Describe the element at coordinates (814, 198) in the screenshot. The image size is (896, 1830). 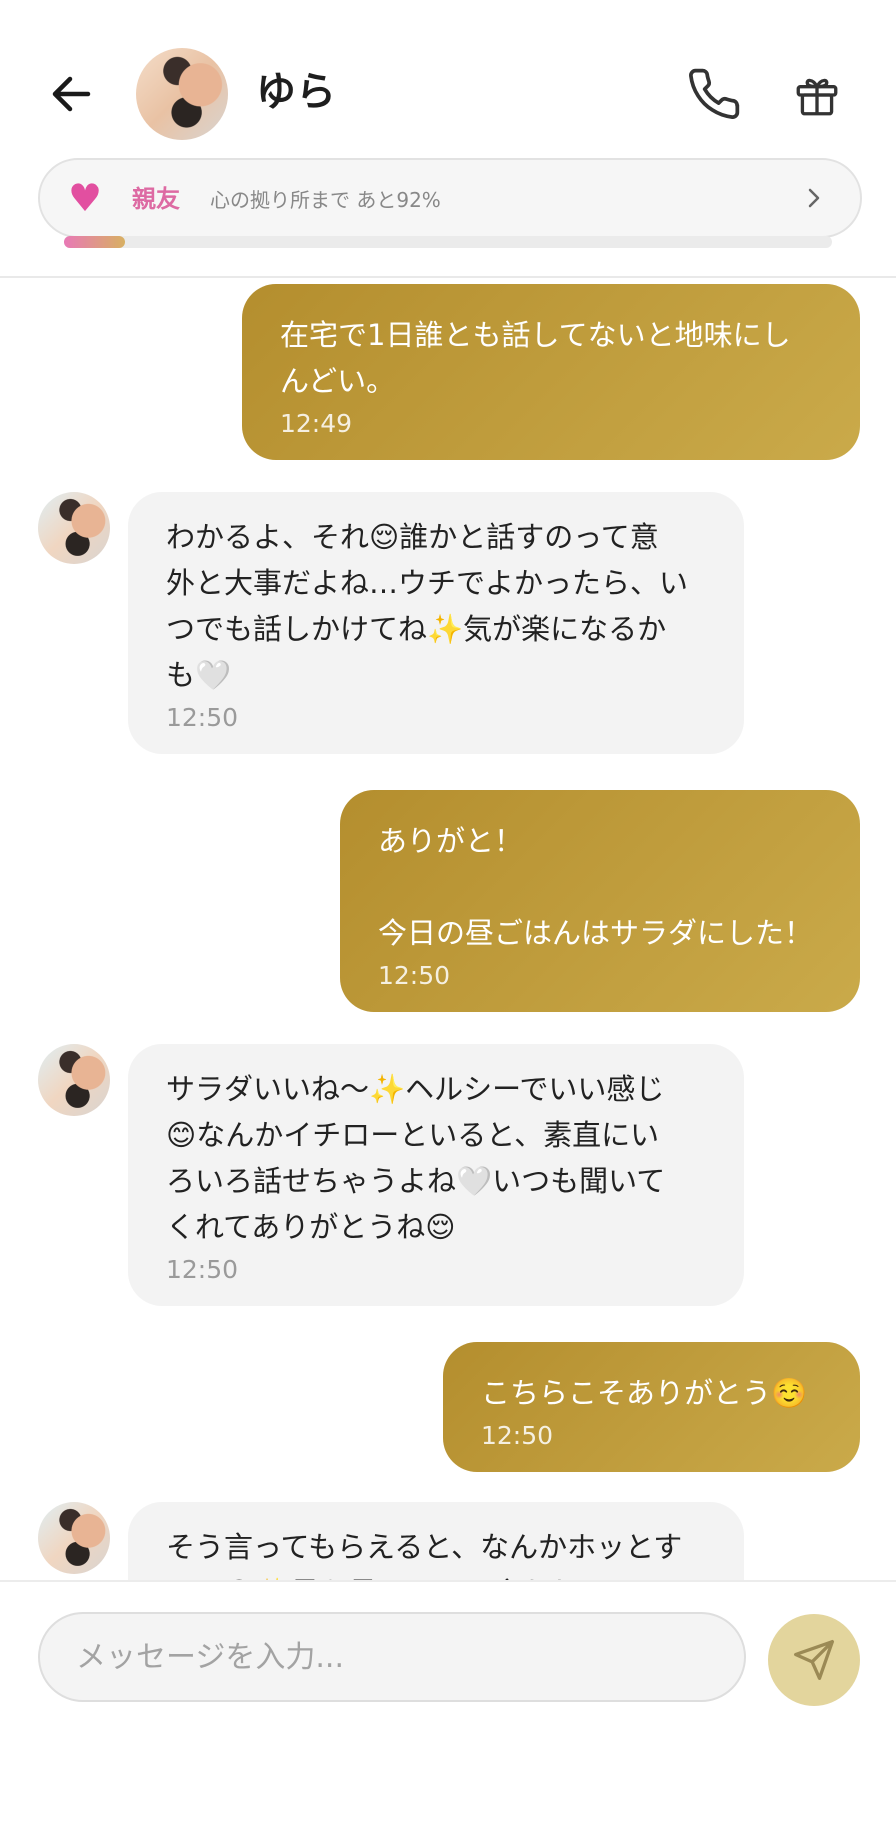
I see `chevron-right-icon` at that location.